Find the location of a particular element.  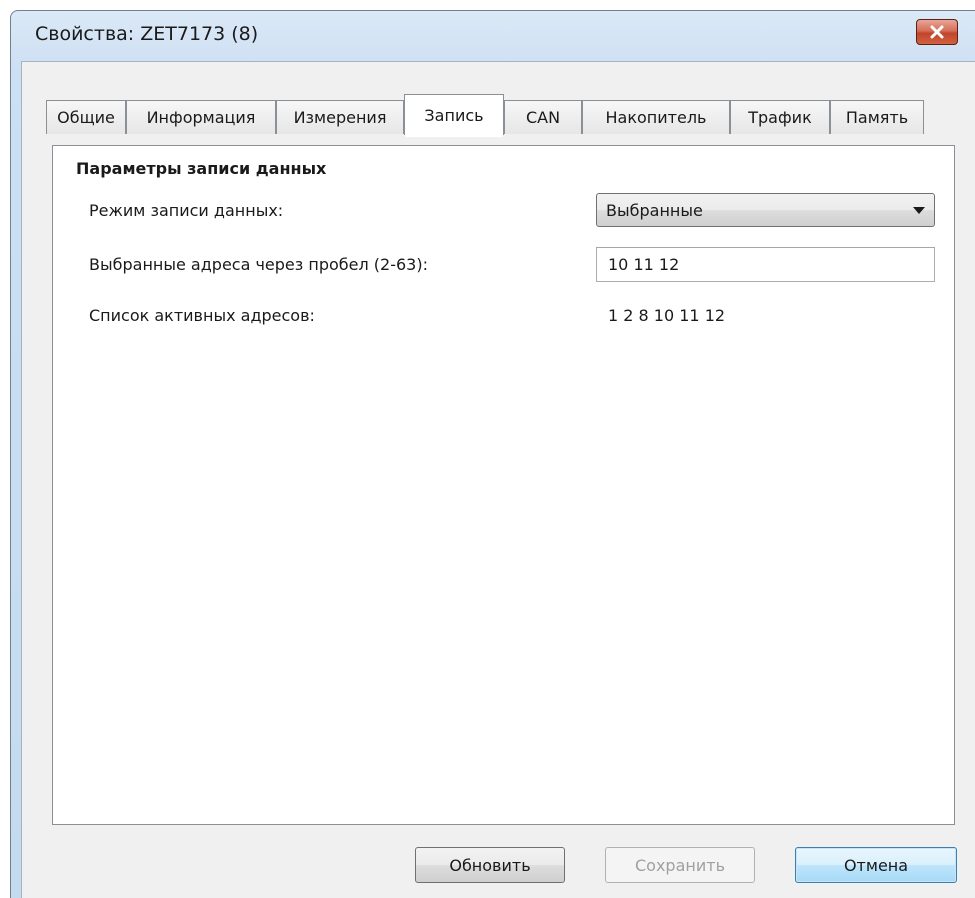

recording-mode-value: Выбранные is located at coordinates (654, 210).